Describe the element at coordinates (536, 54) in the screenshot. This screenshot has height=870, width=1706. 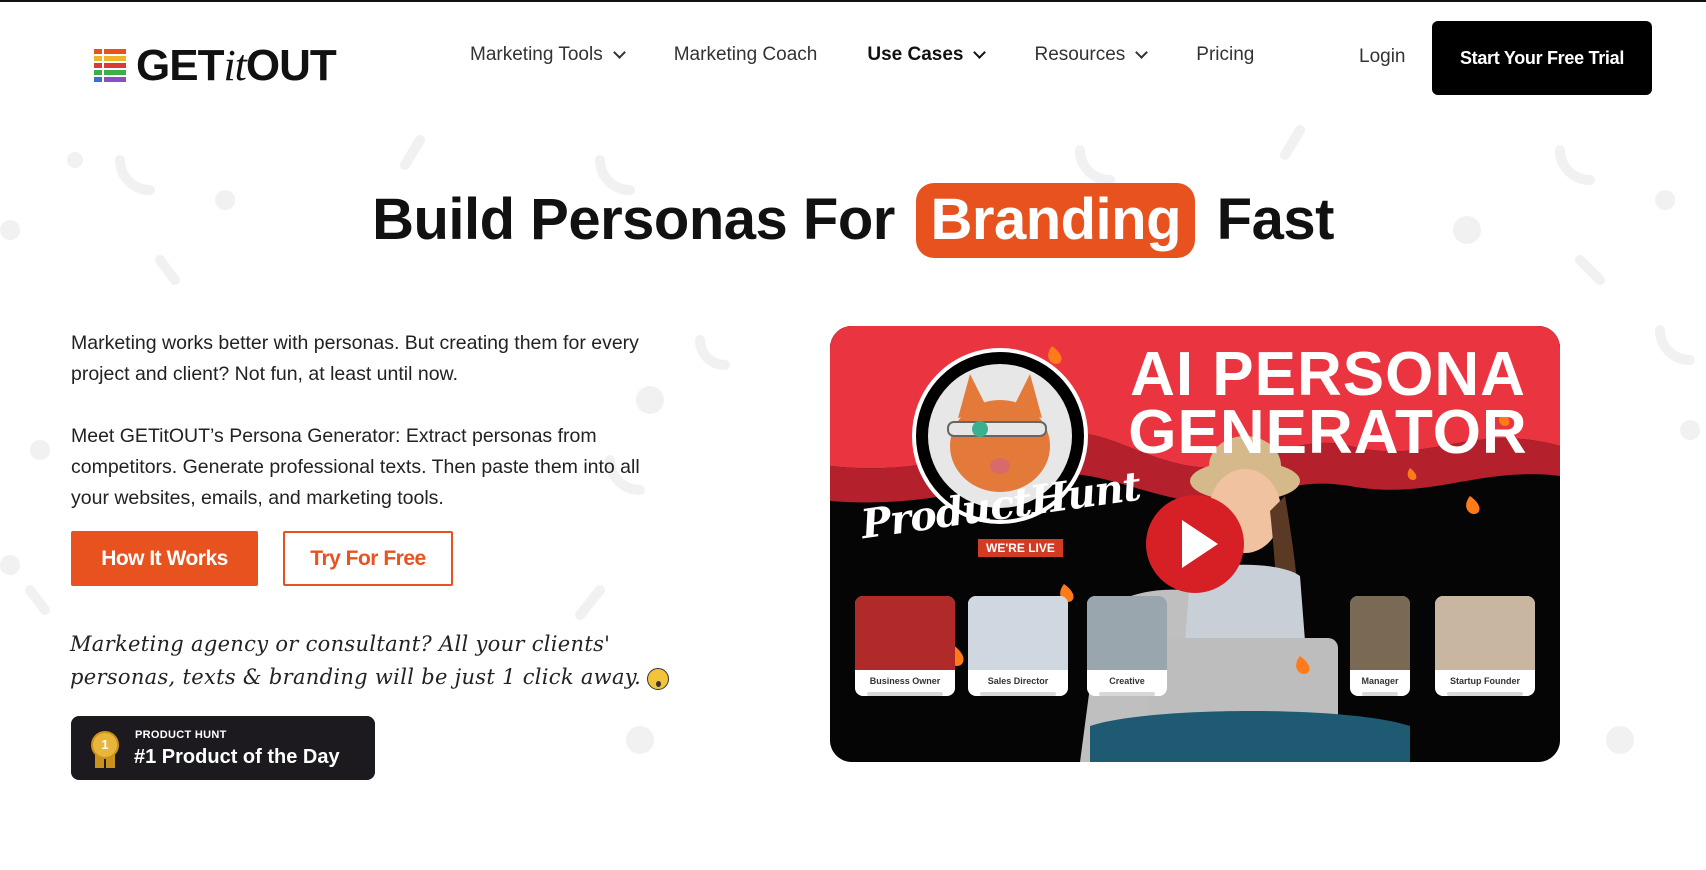
I see `nav-label: Marketing Tools` at that location.